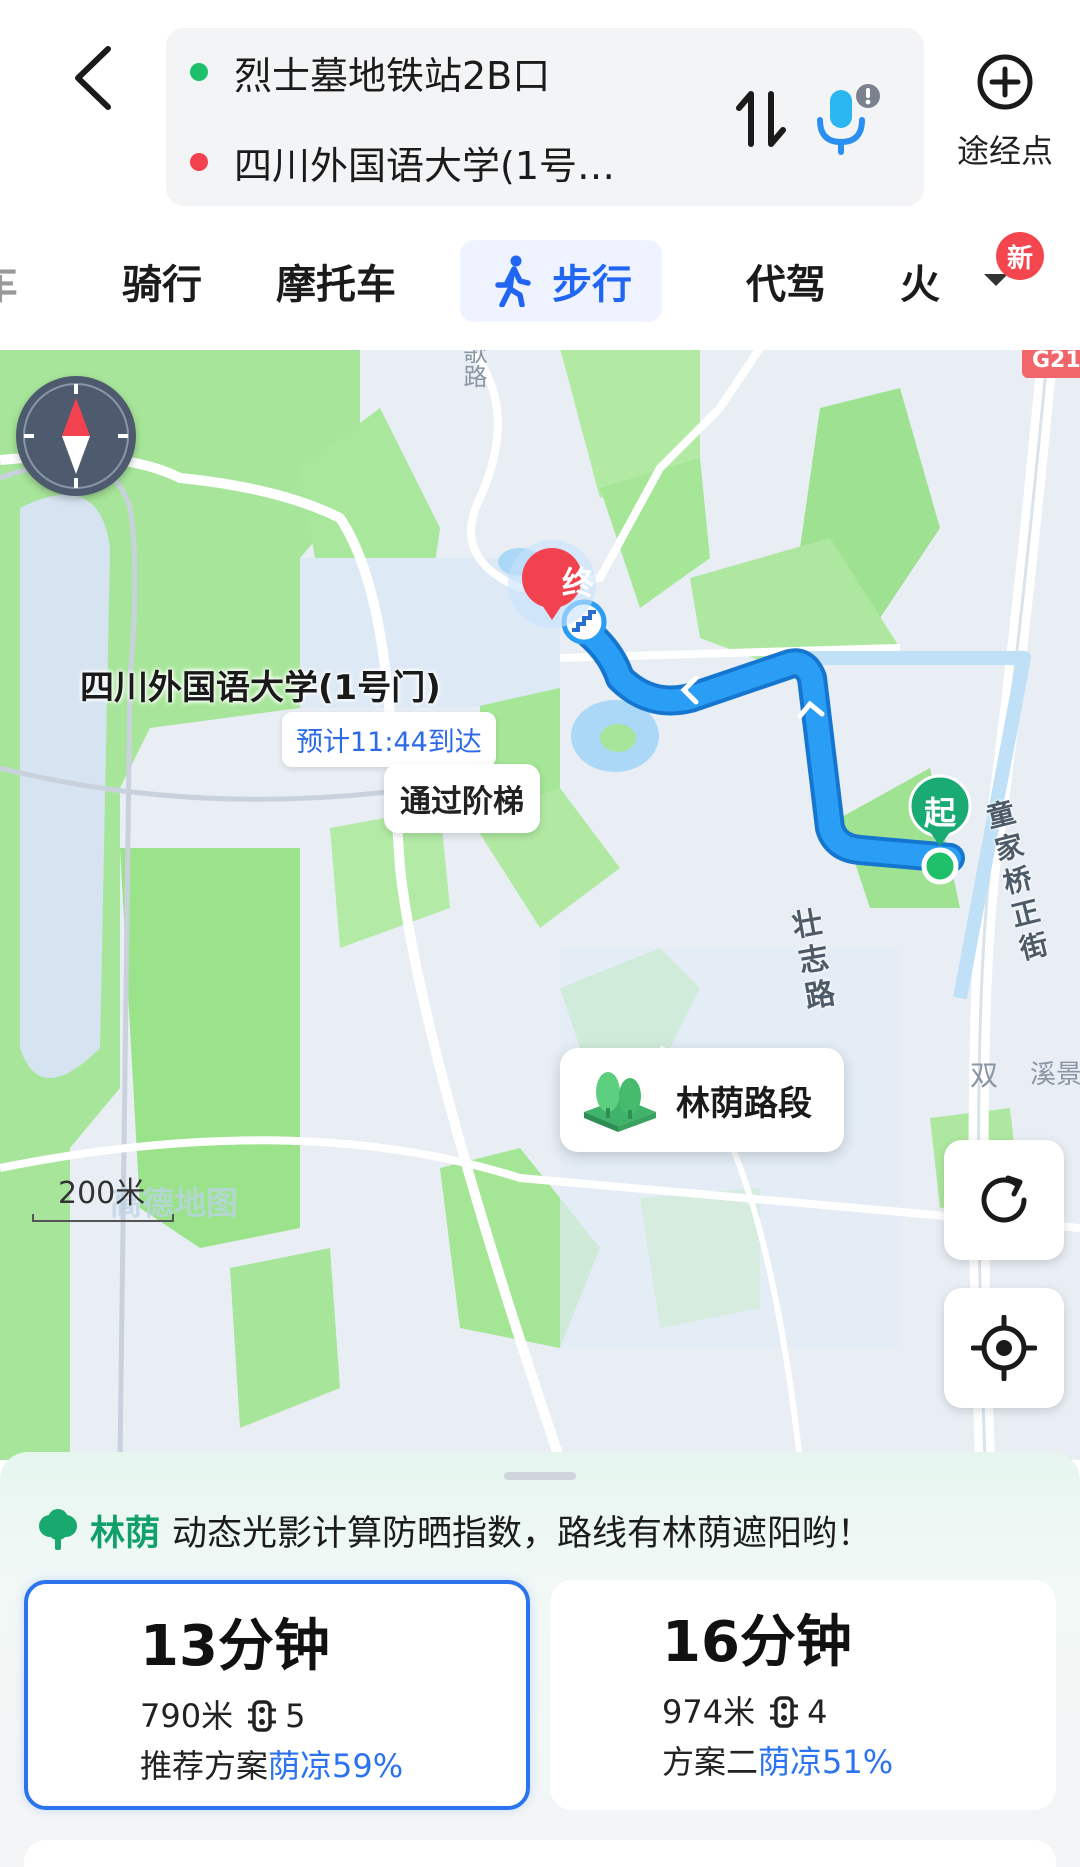  I want to click on start-dot-icon, so click(199, 72).